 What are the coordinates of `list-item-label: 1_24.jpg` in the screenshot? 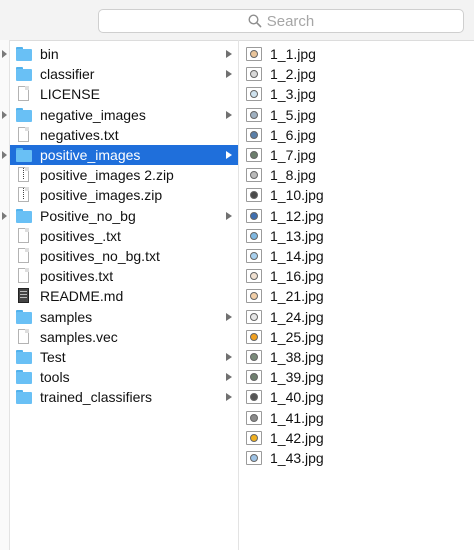 It's located at (297, 316).